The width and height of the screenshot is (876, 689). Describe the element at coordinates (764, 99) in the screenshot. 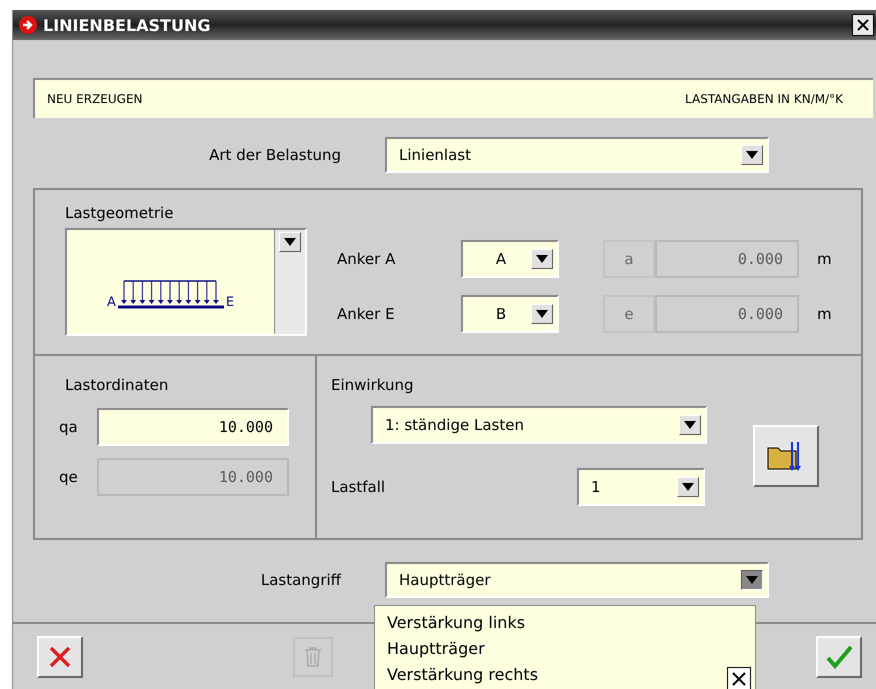

I see `units-text: LASTANGABEN IN KN/M/°K` at that location.